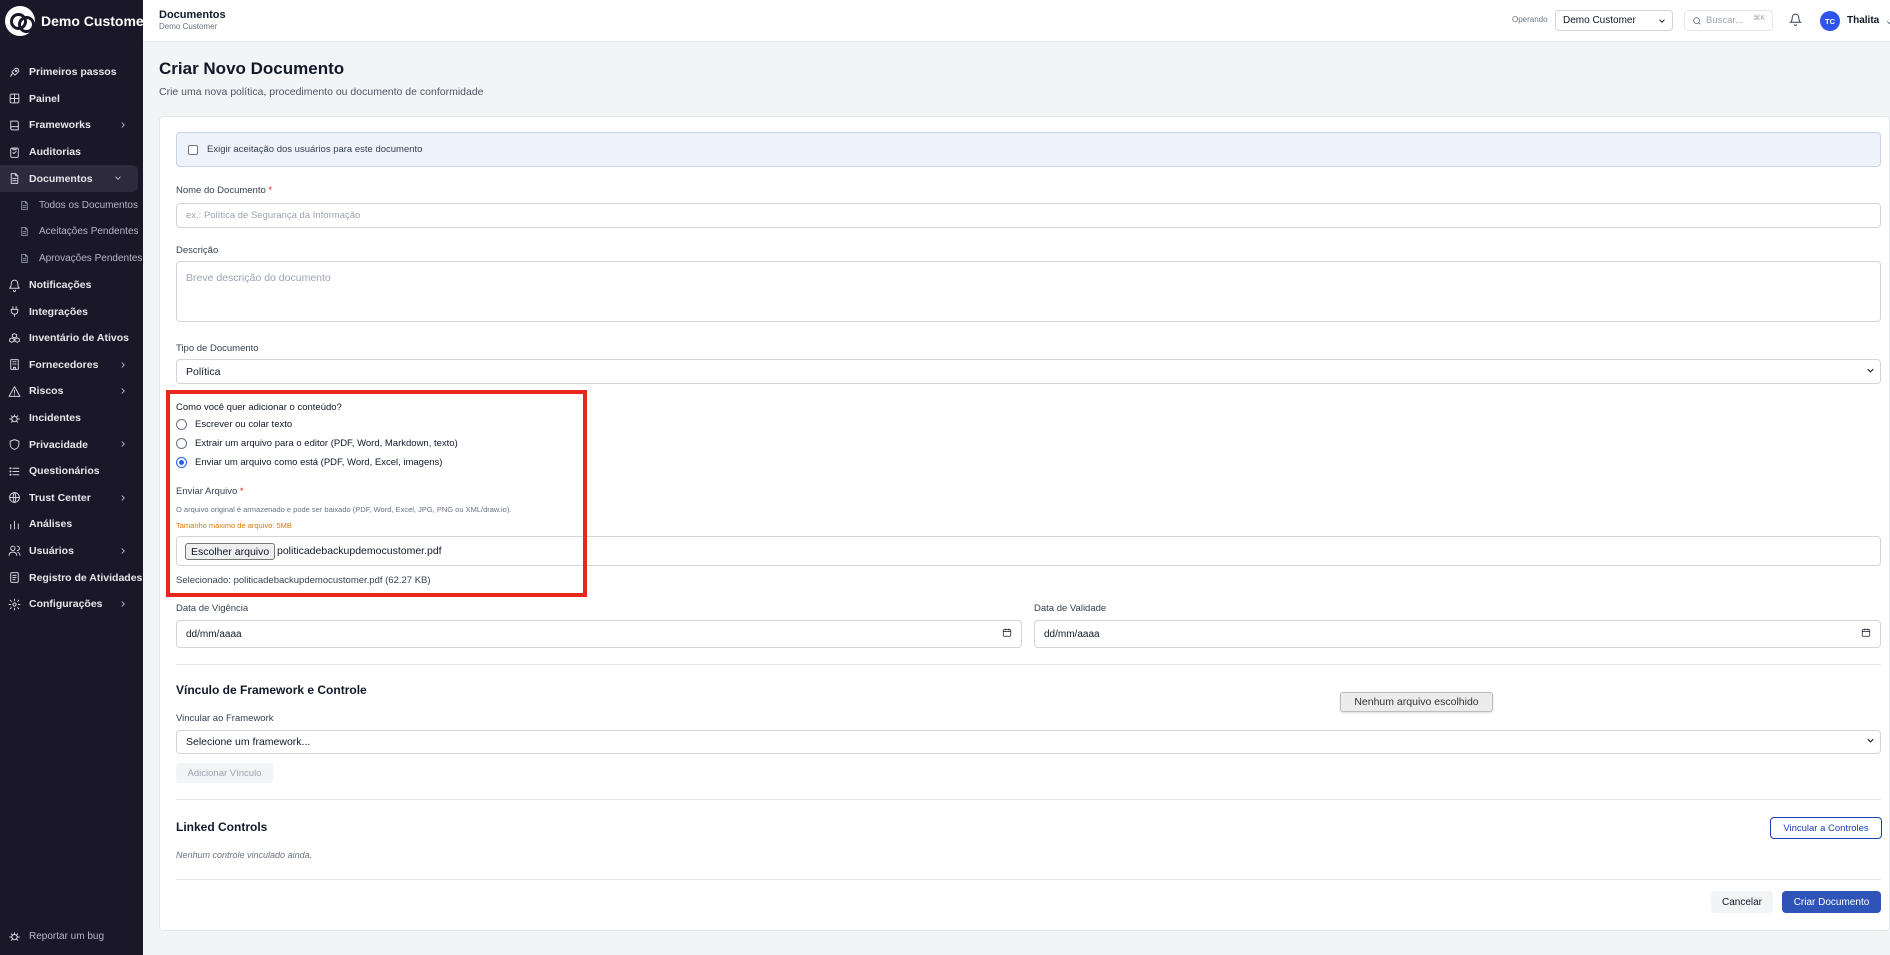 Image resolution: width=1890 pixels, height=955 pixels. I want to click on framework-section-title: Vínculo de Framework e Controle, so click(271, 690).